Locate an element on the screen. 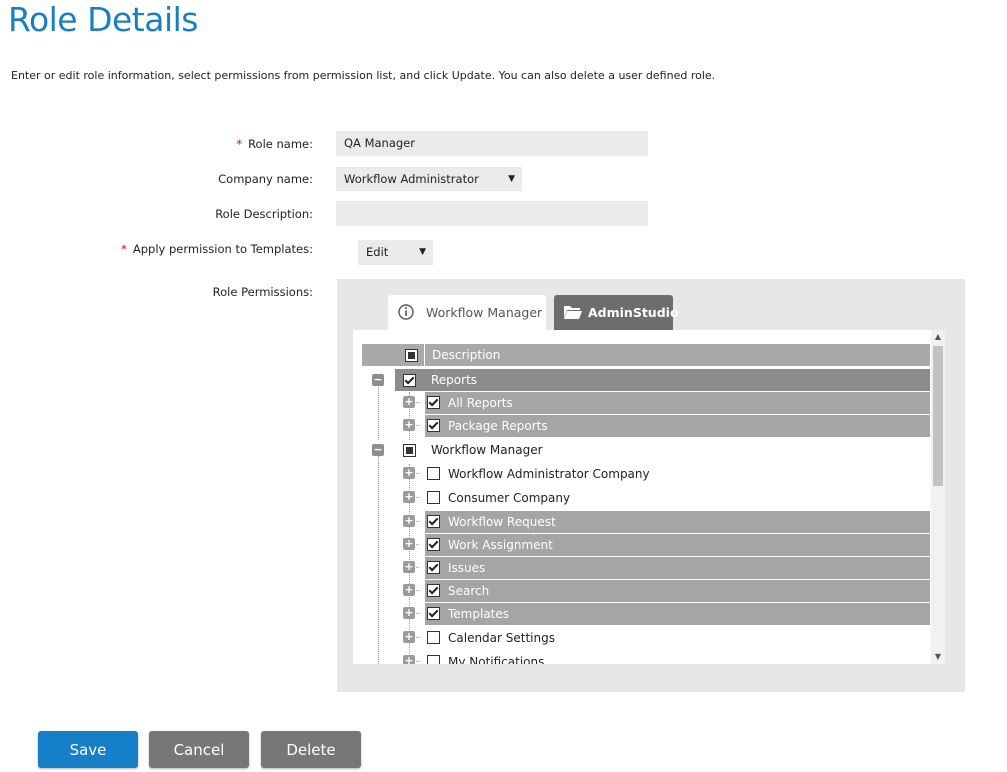  tree-row: + All Reports is located at coordinates (642, 403).